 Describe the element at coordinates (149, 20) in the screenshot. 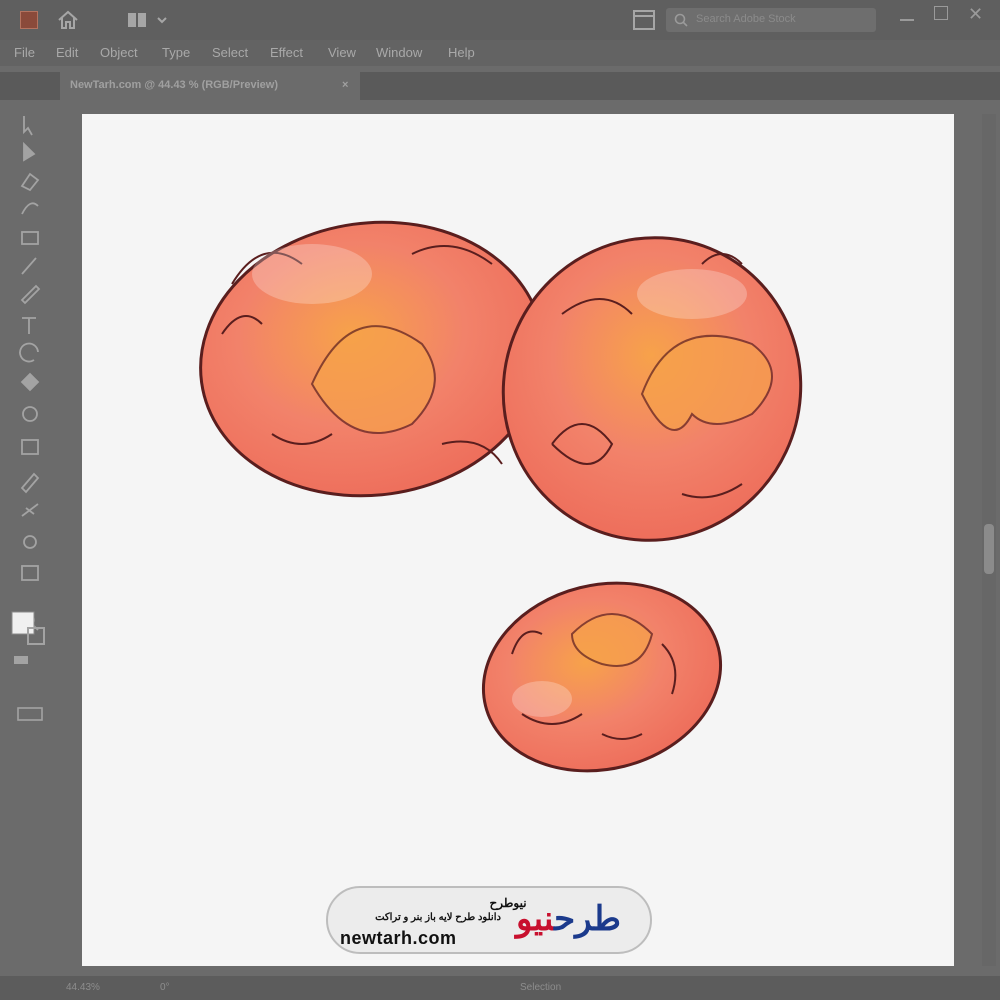

I see `workspace-switcher-icon` at that location.